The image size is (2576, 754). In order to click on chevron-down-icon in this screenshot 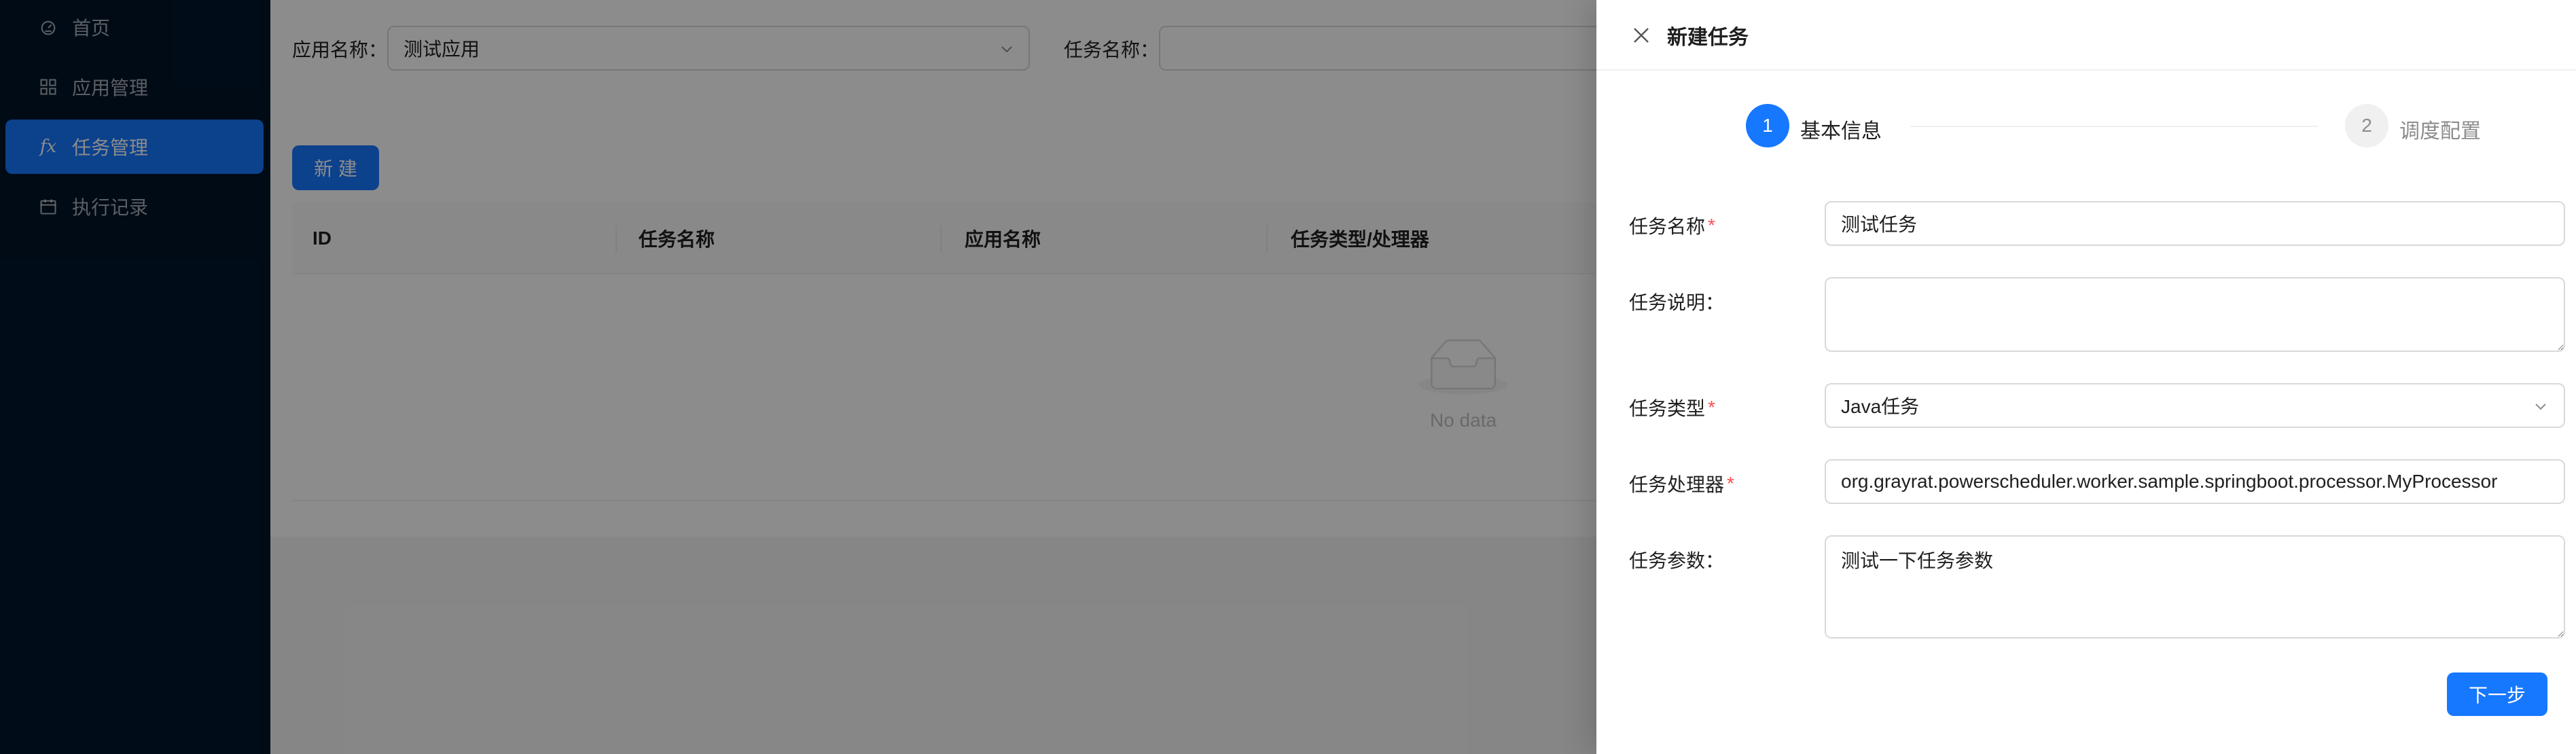, I will do `click(2540, 407)`.